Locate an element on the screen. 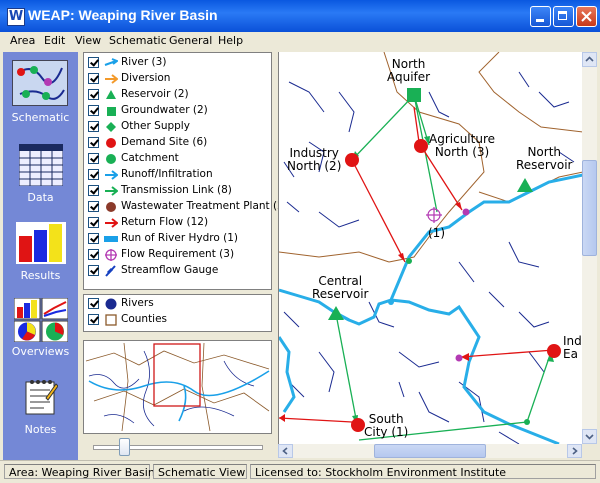  catchment-circle-icon is located at coordinates (111, 159).